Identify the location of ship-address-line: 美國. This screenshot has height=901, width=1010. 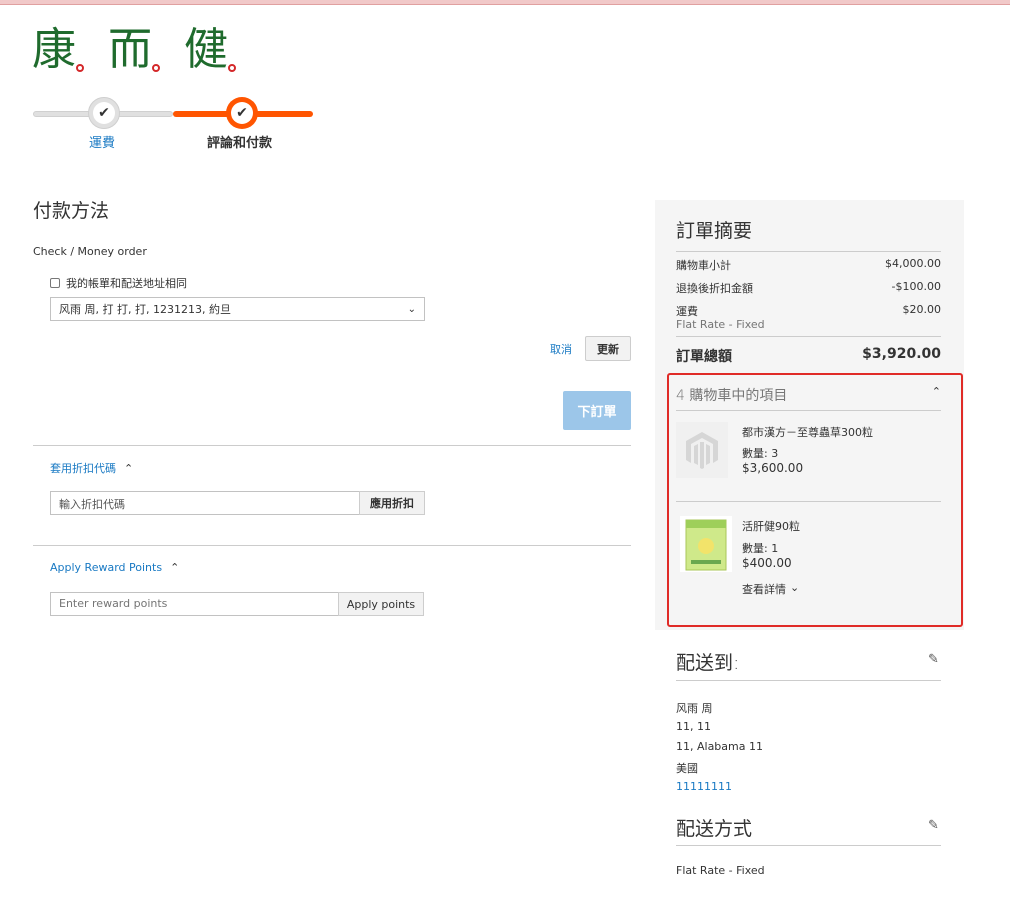
(687, 768).